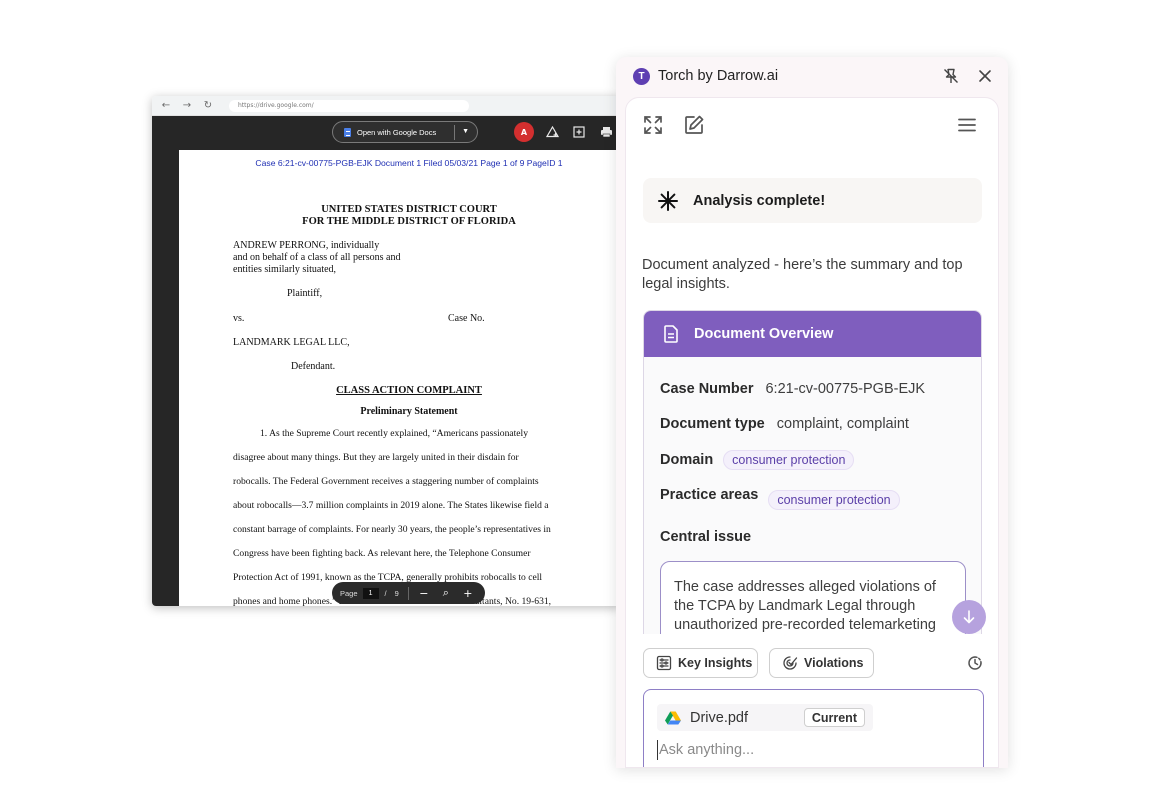 Image resolution: width=1160 pixels, height=797 pixels. Describe the element at coordinates (709, 495) in the screenshot. I see `practice-areas-label: Practice areas` at that location.